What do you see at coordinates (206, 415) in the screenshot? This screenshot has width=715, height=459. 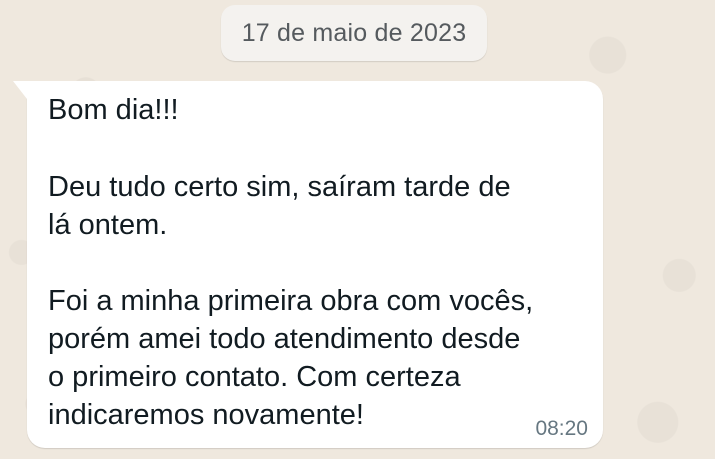 I see `message-line: indicaremos novamente!` at bounding box center [206, 415].